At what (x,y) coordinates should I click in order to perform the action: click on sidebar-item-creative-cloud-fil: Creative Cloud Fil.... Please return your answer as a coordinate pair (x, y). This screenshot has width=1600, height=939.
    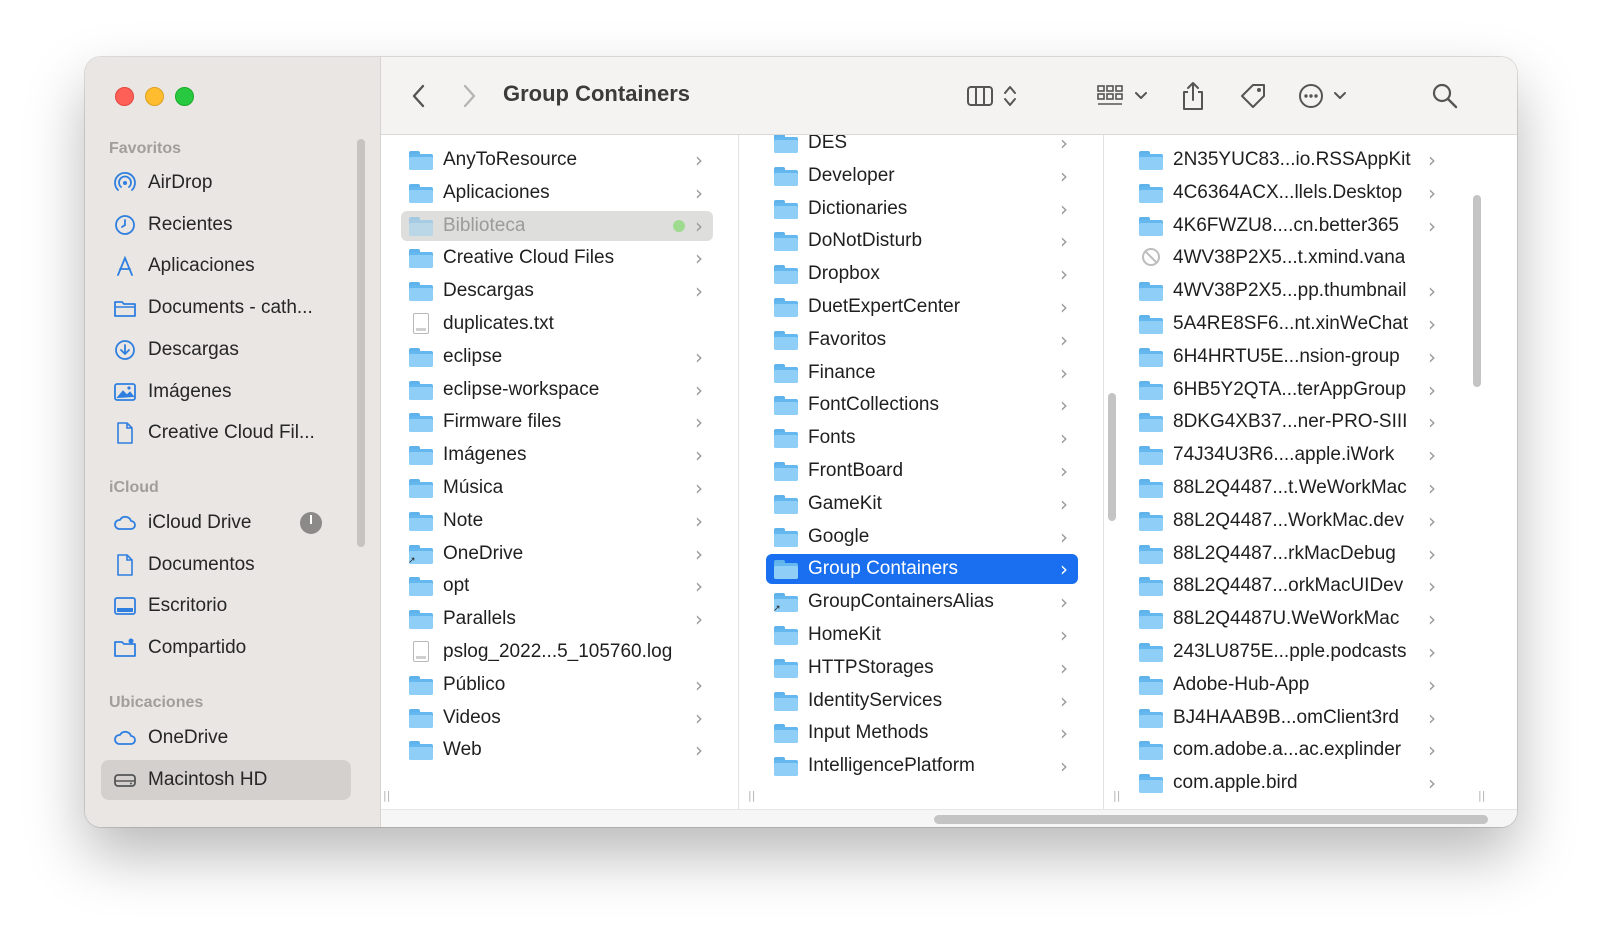
    Looking at the image, I should click on (226, 433).